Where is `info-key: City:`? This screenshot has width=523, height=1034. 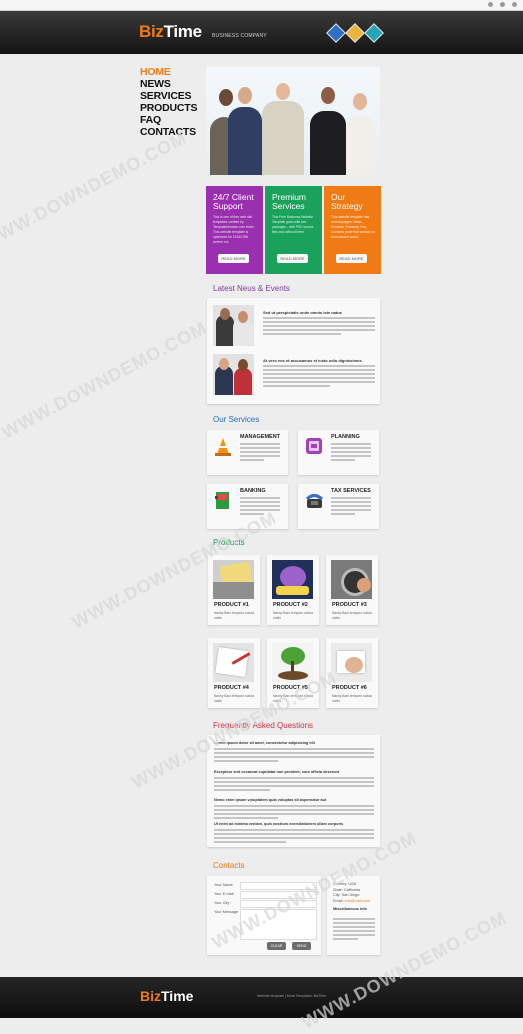
info-key: City: is located at coordinates (337, 895).